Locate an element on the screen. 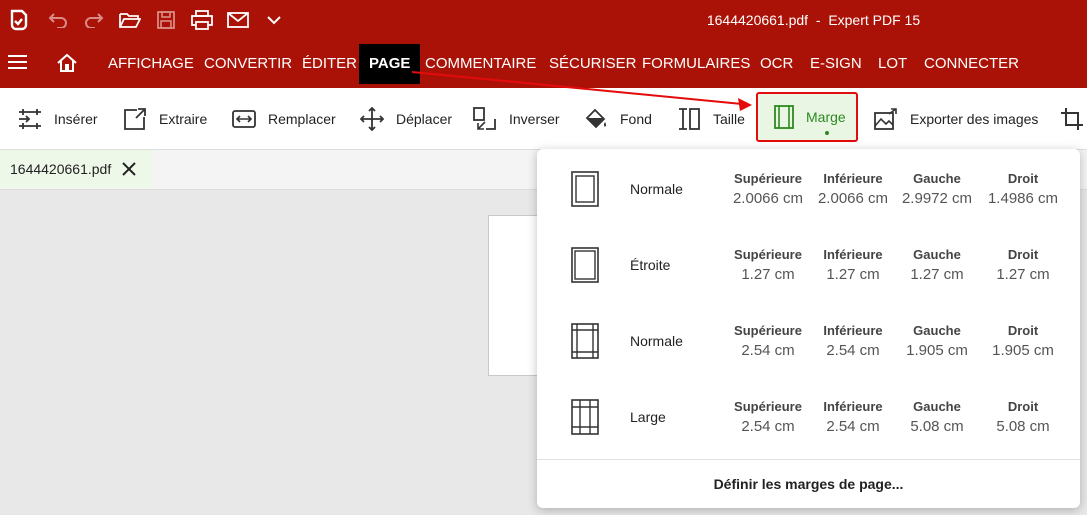 Image resolution: width=1087 pixels, height=515 pixels. margin-narrow-icon is located at coordinates (585, 265).